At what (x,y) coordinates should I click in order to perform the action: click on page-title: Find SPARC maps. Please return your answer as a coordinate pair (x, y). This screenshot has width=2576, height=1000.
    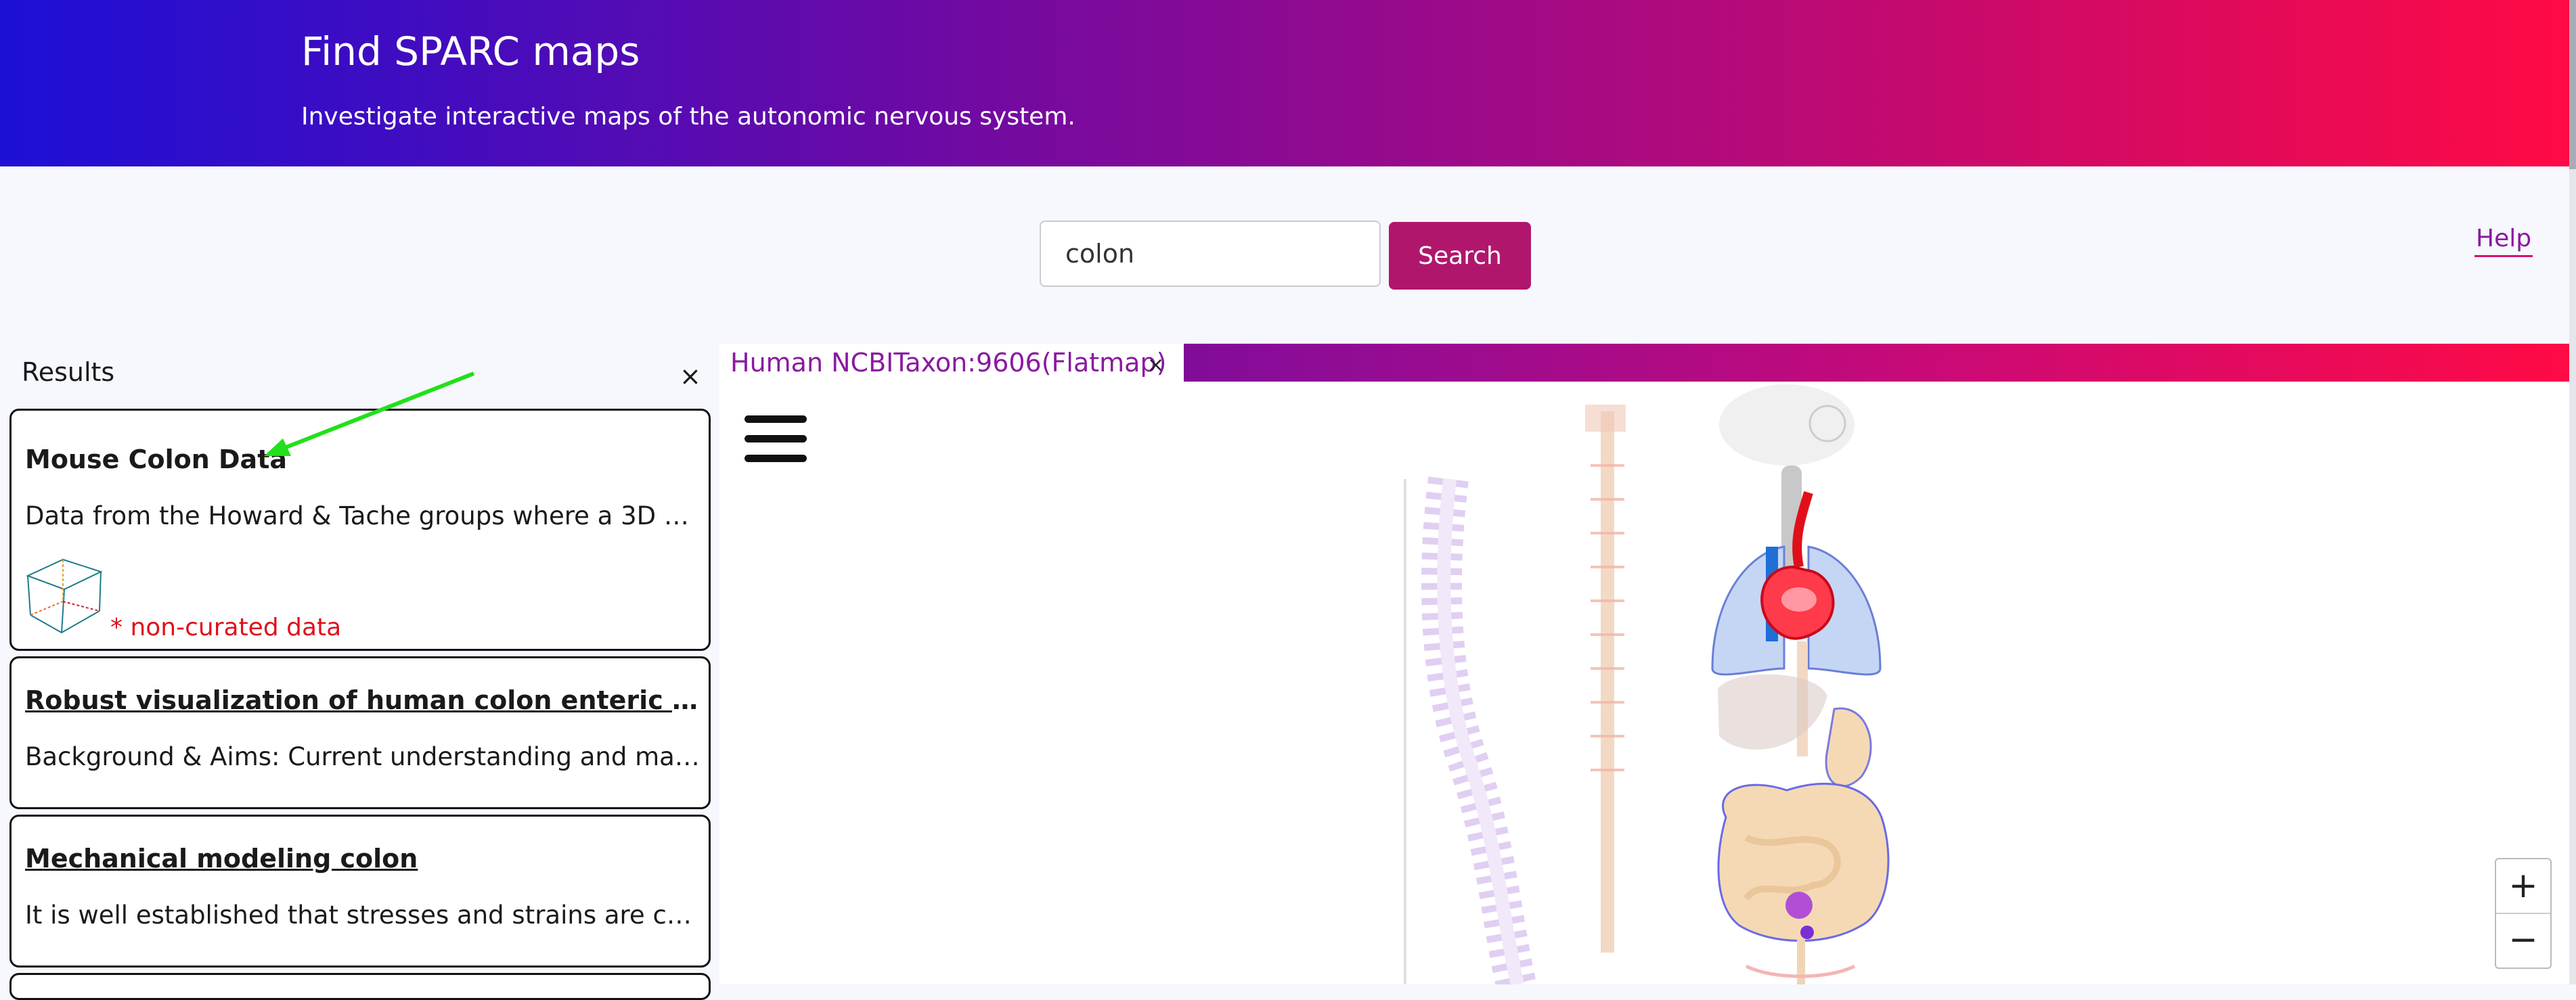
    Looking at the image, I should click on (470, 51).